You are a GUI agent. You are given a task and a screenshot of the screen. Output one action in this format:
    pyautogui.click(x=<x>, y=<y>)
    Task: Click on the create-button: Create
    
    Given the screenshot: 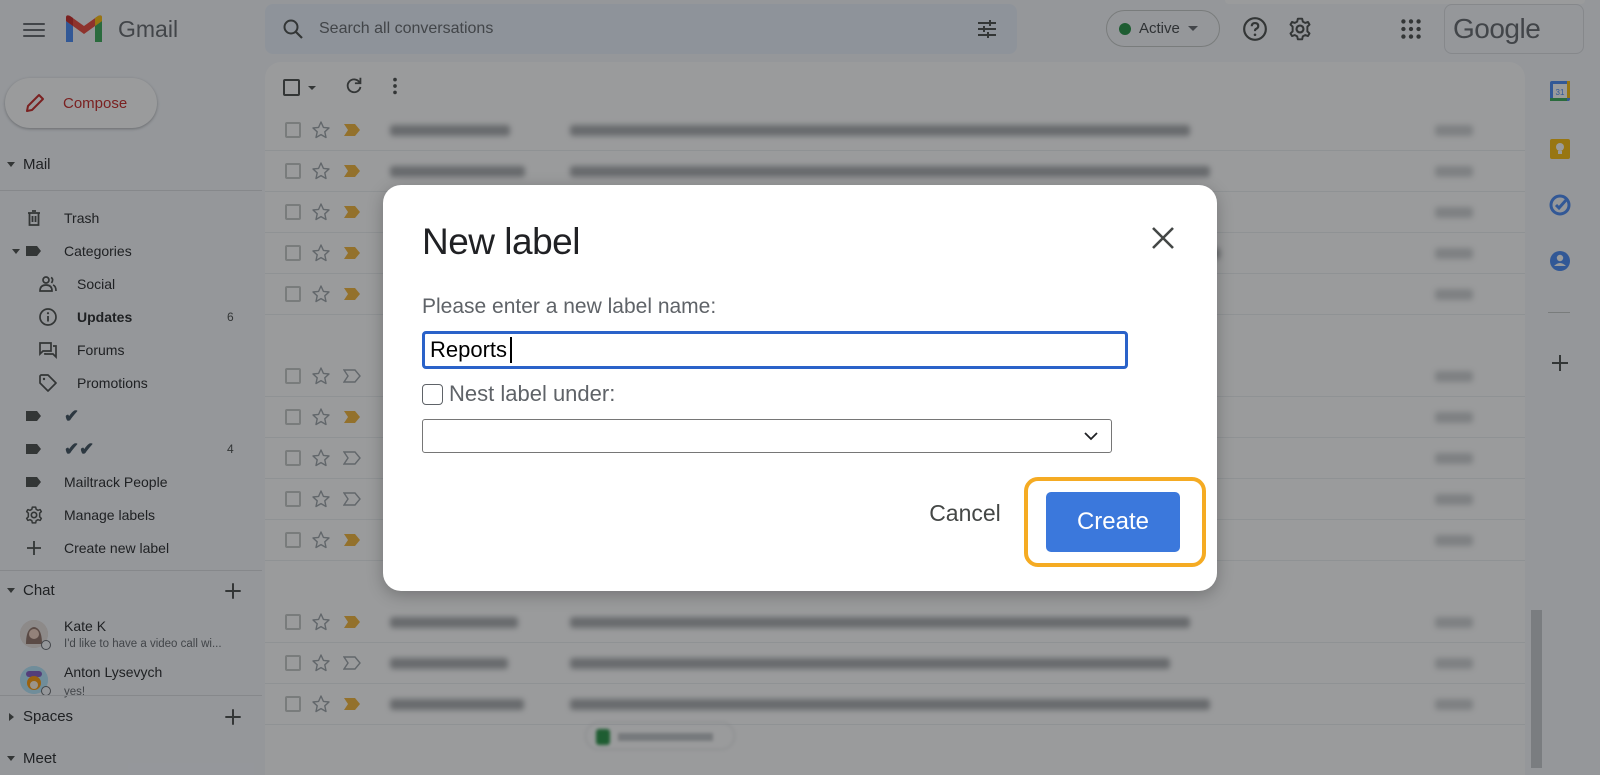 What is the action you would take?
    pyautogui.click(x=1113, y=522)
    